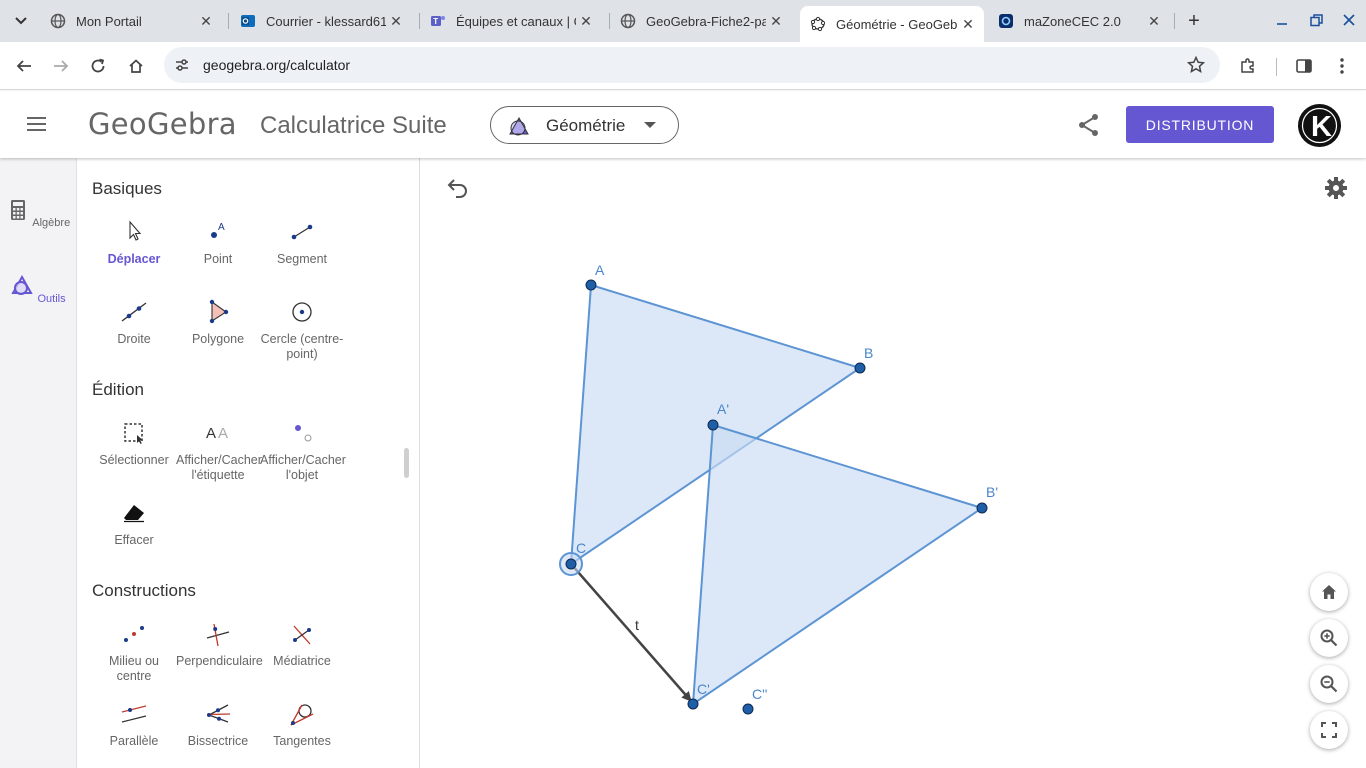  I want to click on arrow-left-icon, so click(23, 66).